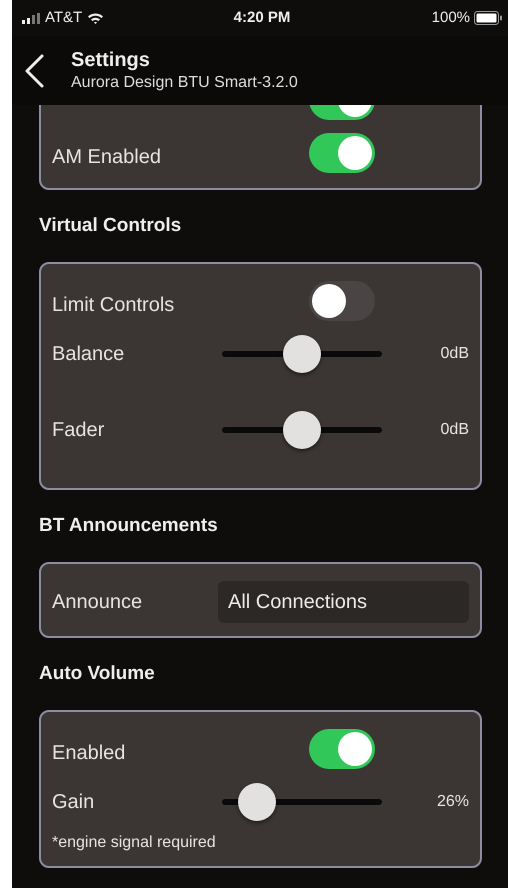 This screenshot has width=508, height=888. What do you see at coordinates (89, 753) in the screenshot?
I see `setting-label: Enabled` at bounding box center [89, 753].